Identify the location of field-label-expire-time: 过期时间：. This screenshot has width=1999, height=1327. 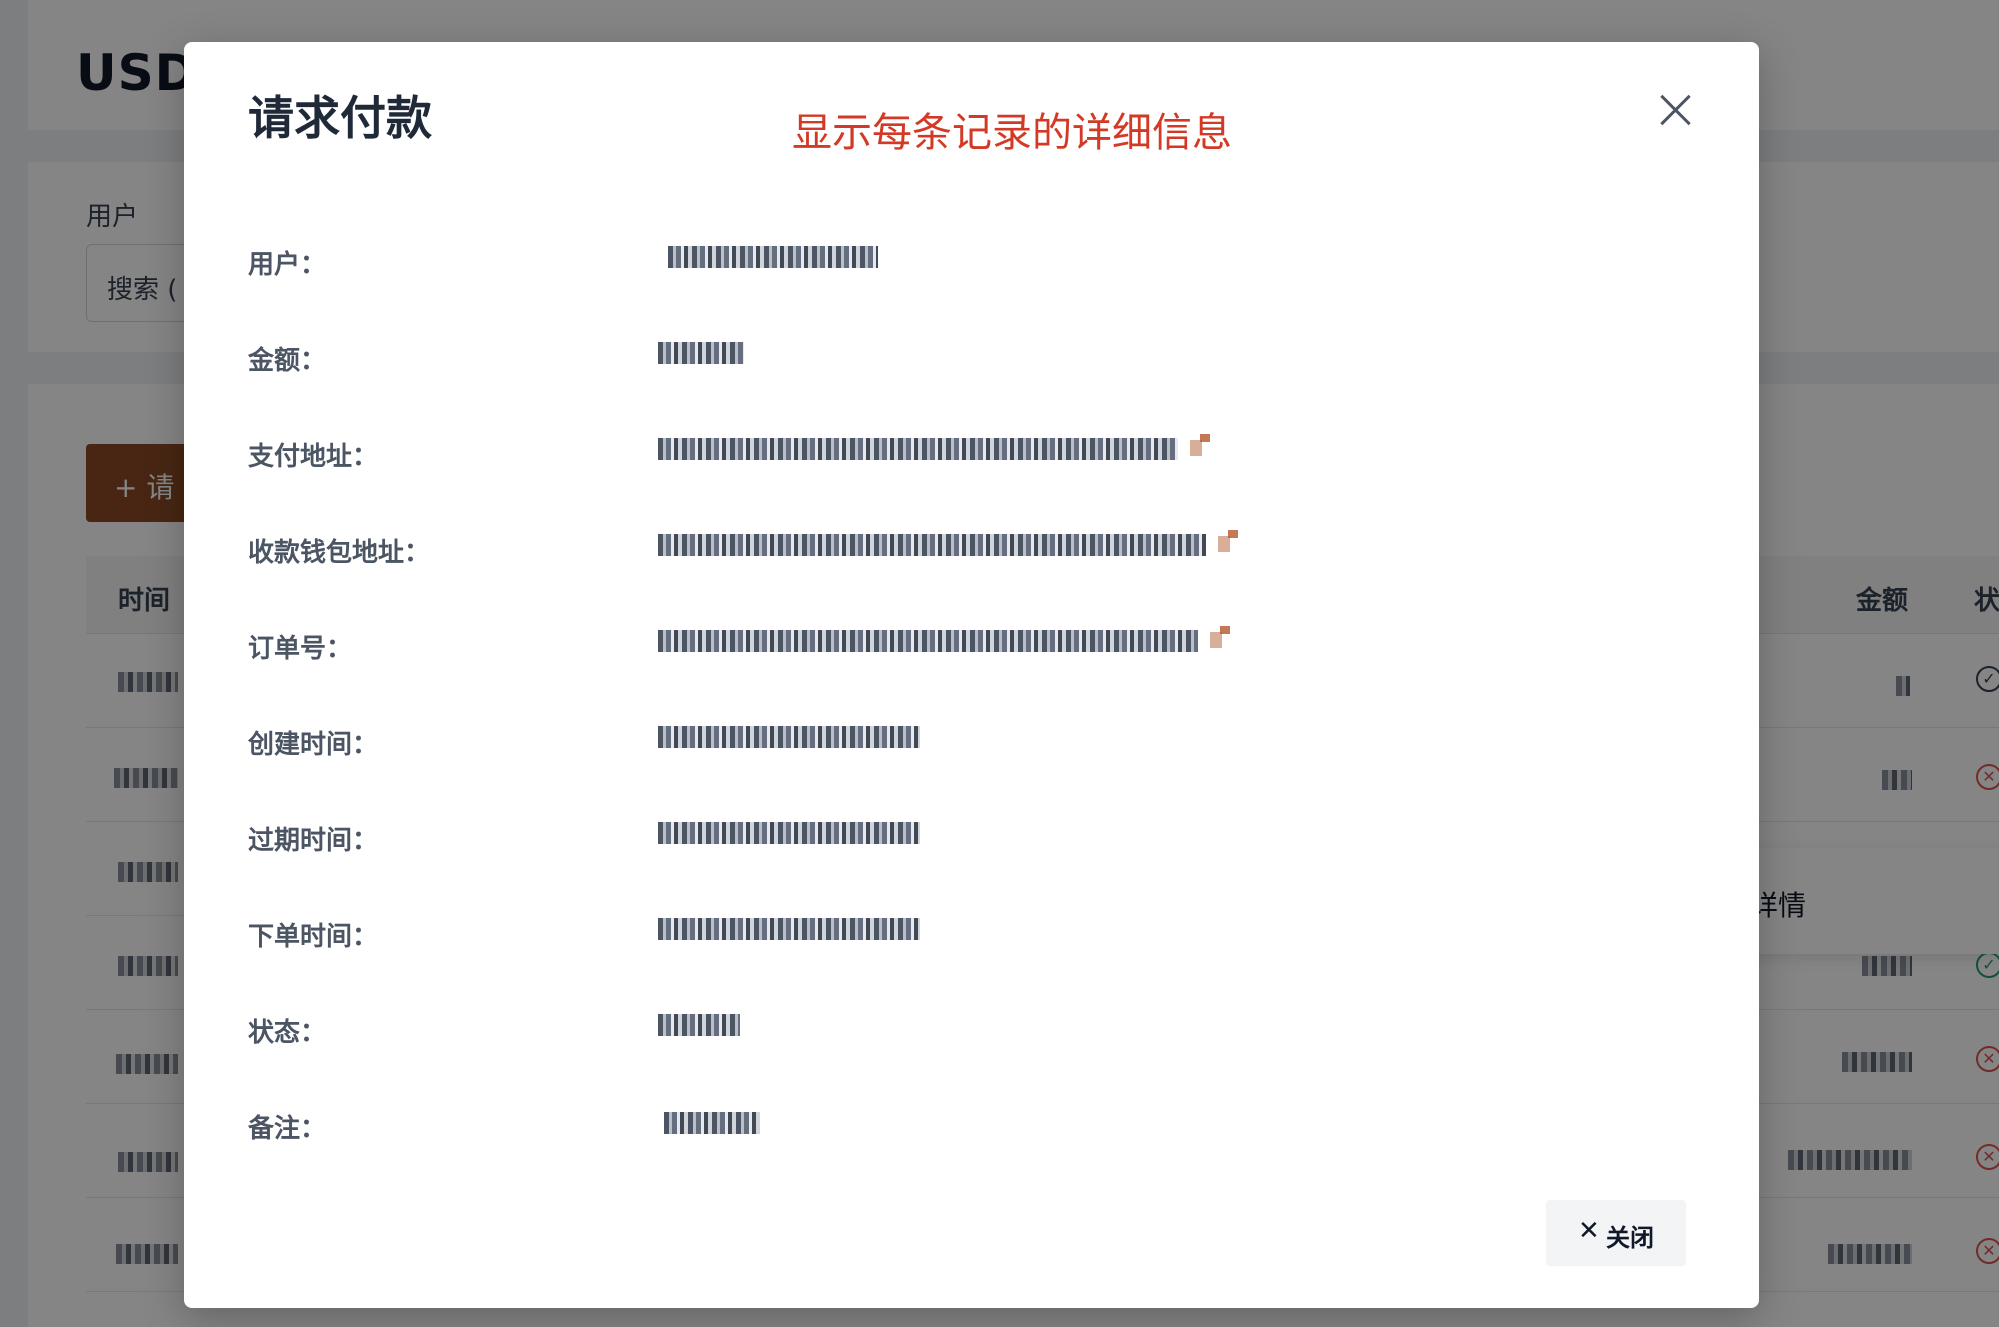
(313, 841).